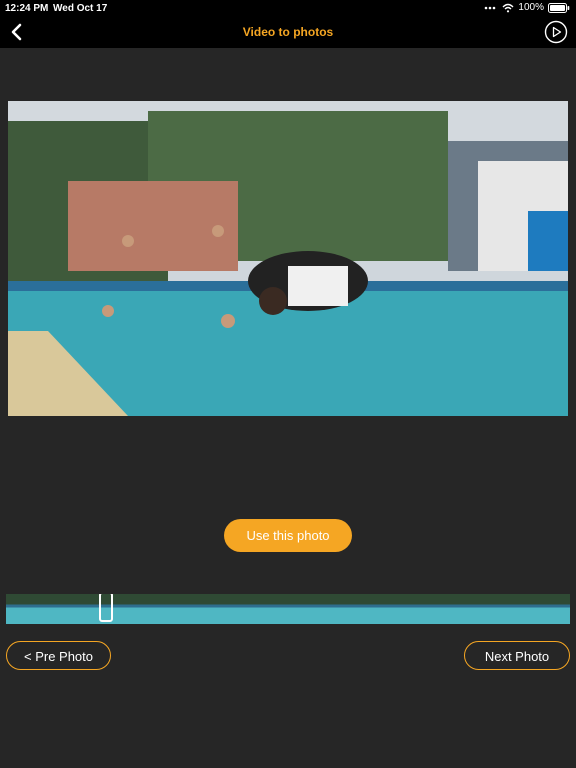 This screenshot has width=576, height=768. What do you see at coordinates (58, 655) in the screenshot?
I see `pre-photo-button: < Pre Photo` at bounding box center [58, 655].